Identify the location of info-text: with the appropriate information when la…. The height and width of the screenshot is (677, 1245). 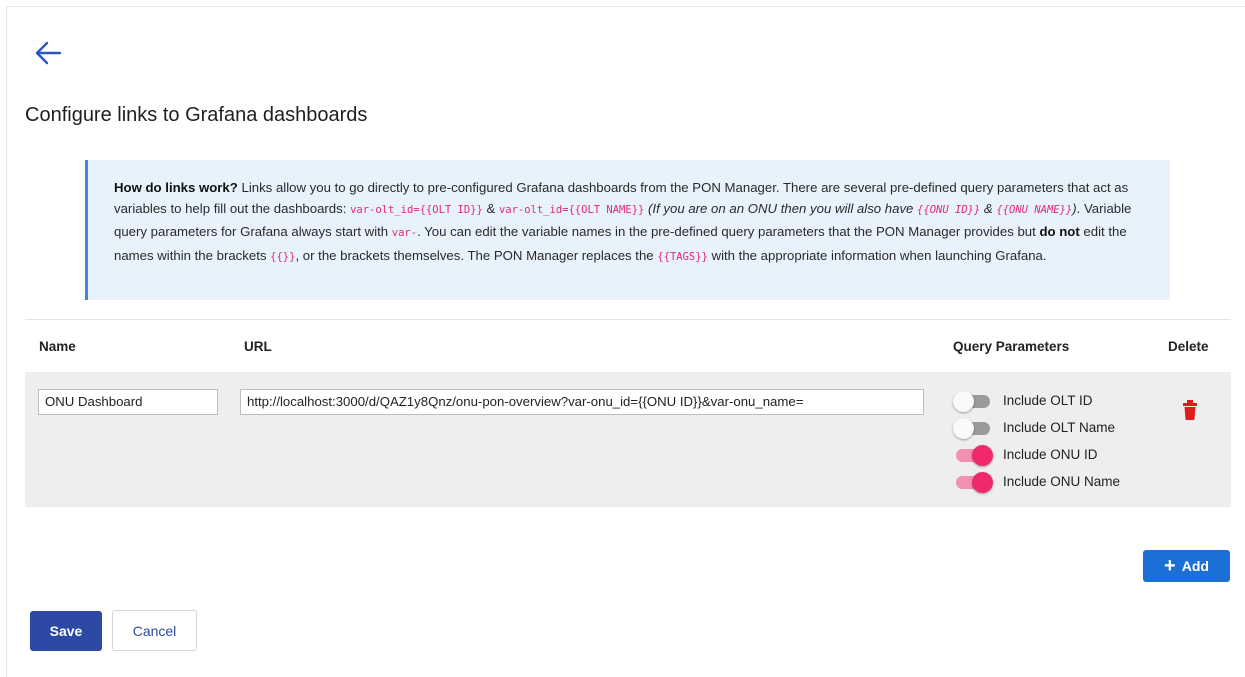
(877, 255).